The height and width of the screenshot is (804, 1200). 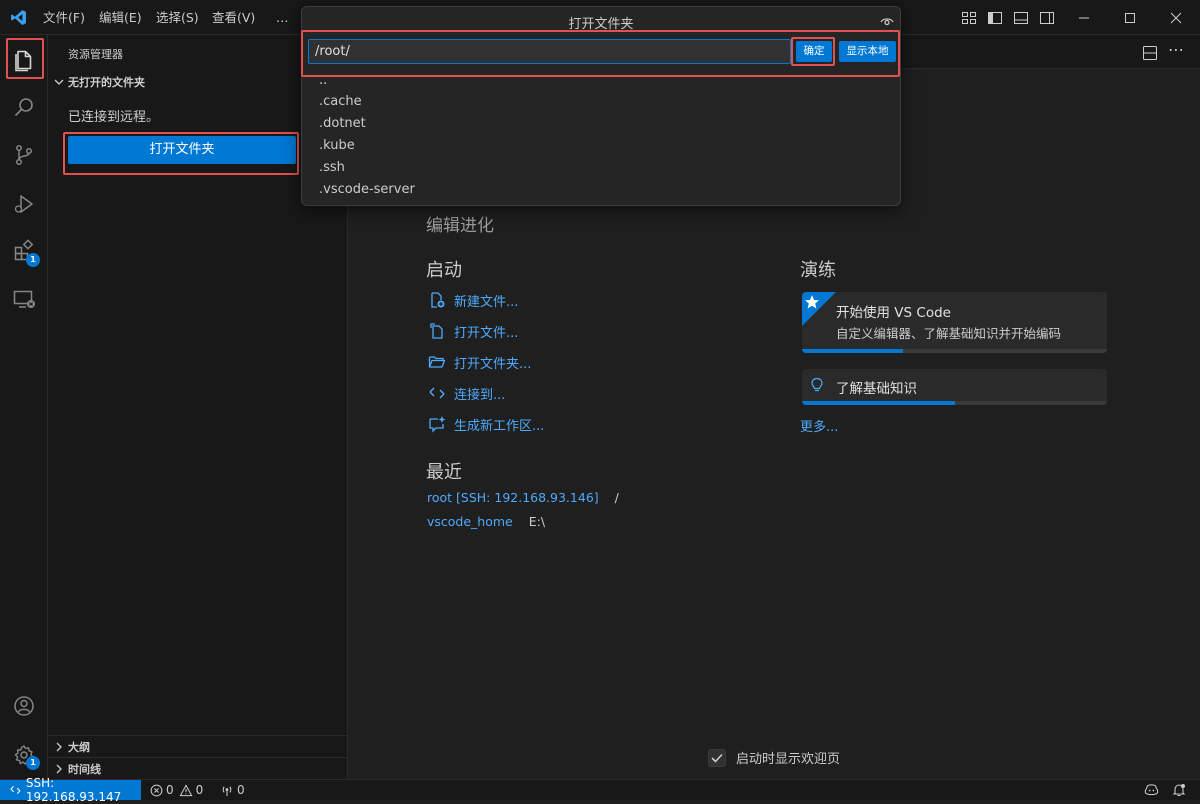 I want to click on recent-item-path: /, so click(x=616, y=497).